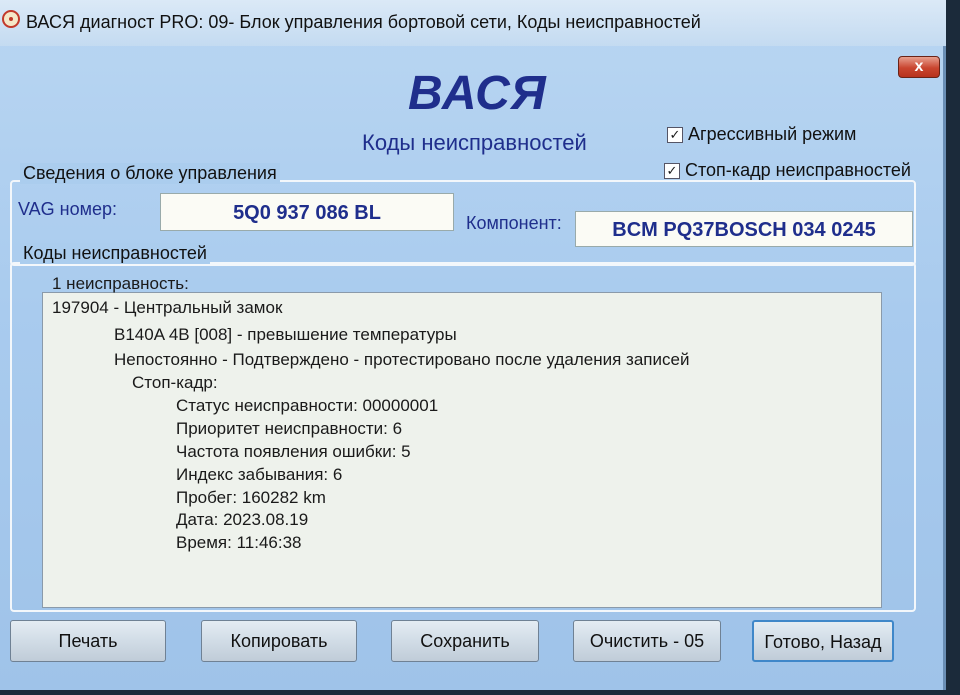 This screenshot has height=695, width=960. I want to click on page-subtitle: Коды неисправностей, so click(474, 142).